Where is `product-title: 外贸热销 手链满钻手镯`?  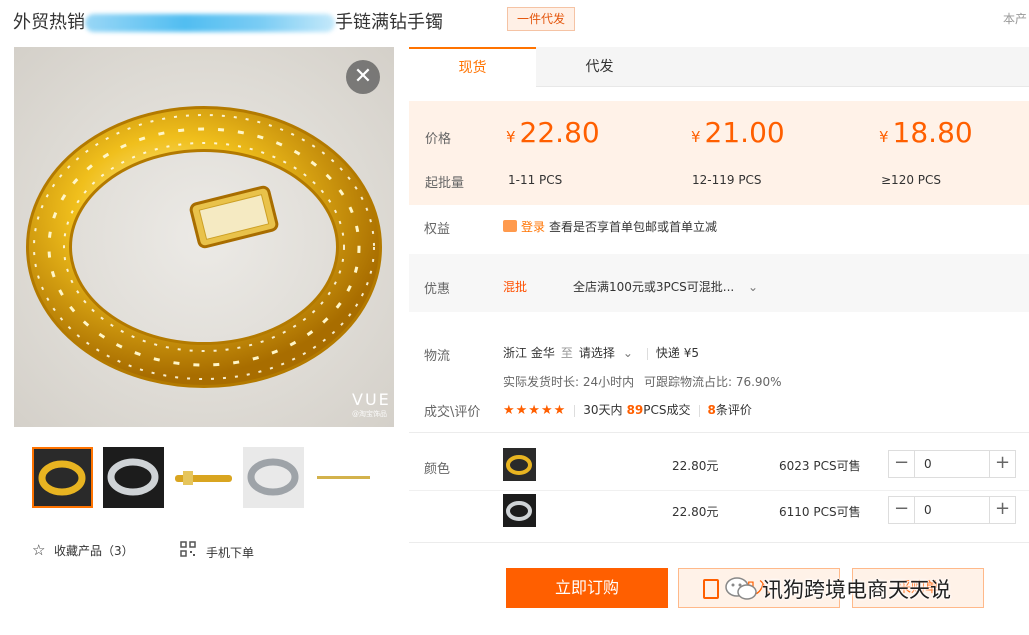 product-title: 外贸热销 手链满钻手镯 is located at coordinates (228, 21).